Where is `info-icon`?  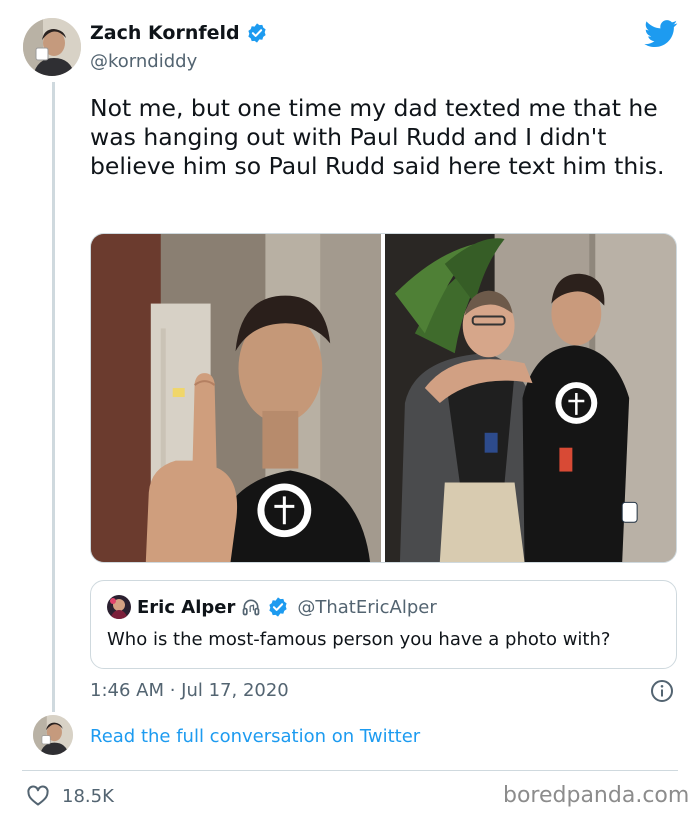 info-icon is located at coordinates (662, 691).